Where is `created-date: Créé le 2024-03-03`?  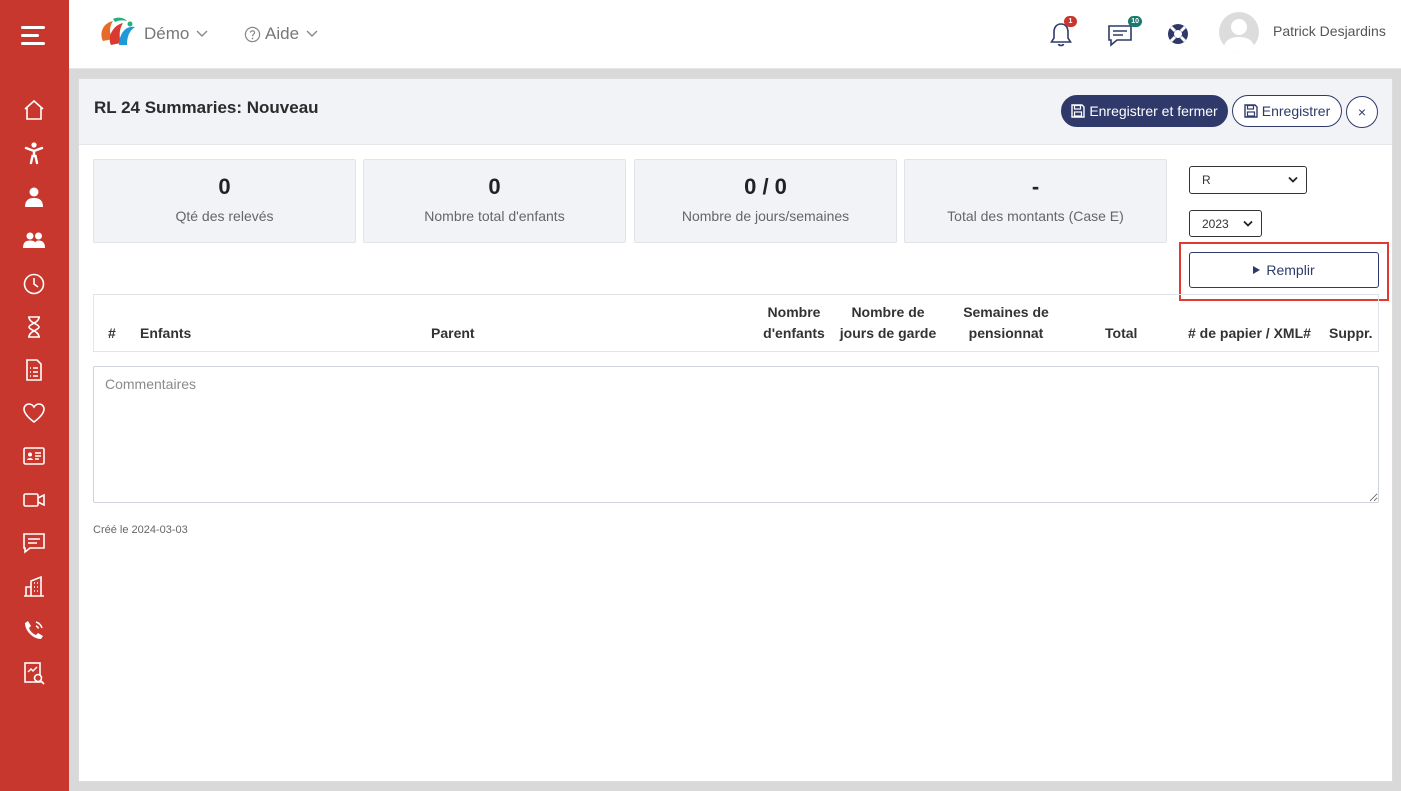
created-date: Créé le 2024-03-03 is located at coordinates (140, 530).